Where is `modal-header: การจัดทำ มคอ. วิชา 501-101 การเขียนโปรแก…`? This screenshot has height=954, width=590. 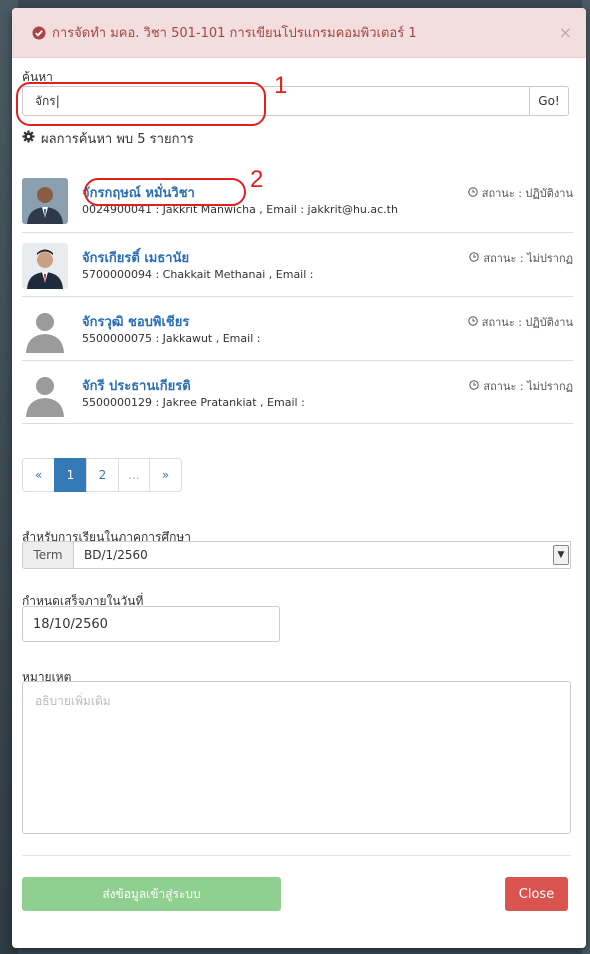
modal-header: การจัดทำ มคอ. วิชา 501-101 การเขียนโปรแก… is located at coordinates (299, 33).